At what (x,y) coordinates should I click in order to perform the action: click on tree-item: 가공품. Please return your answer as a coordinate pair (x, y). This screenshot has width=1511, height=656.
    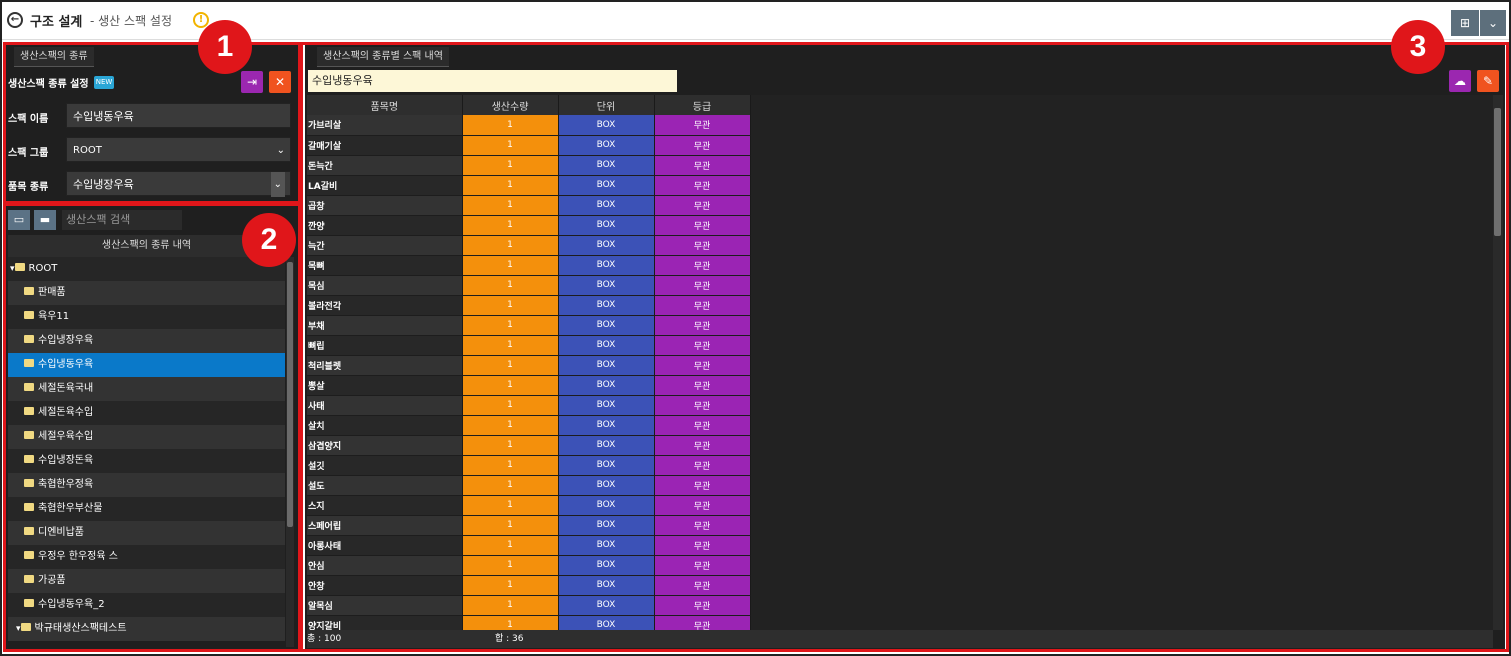
    Looking at the image, I should click on (146, 581).